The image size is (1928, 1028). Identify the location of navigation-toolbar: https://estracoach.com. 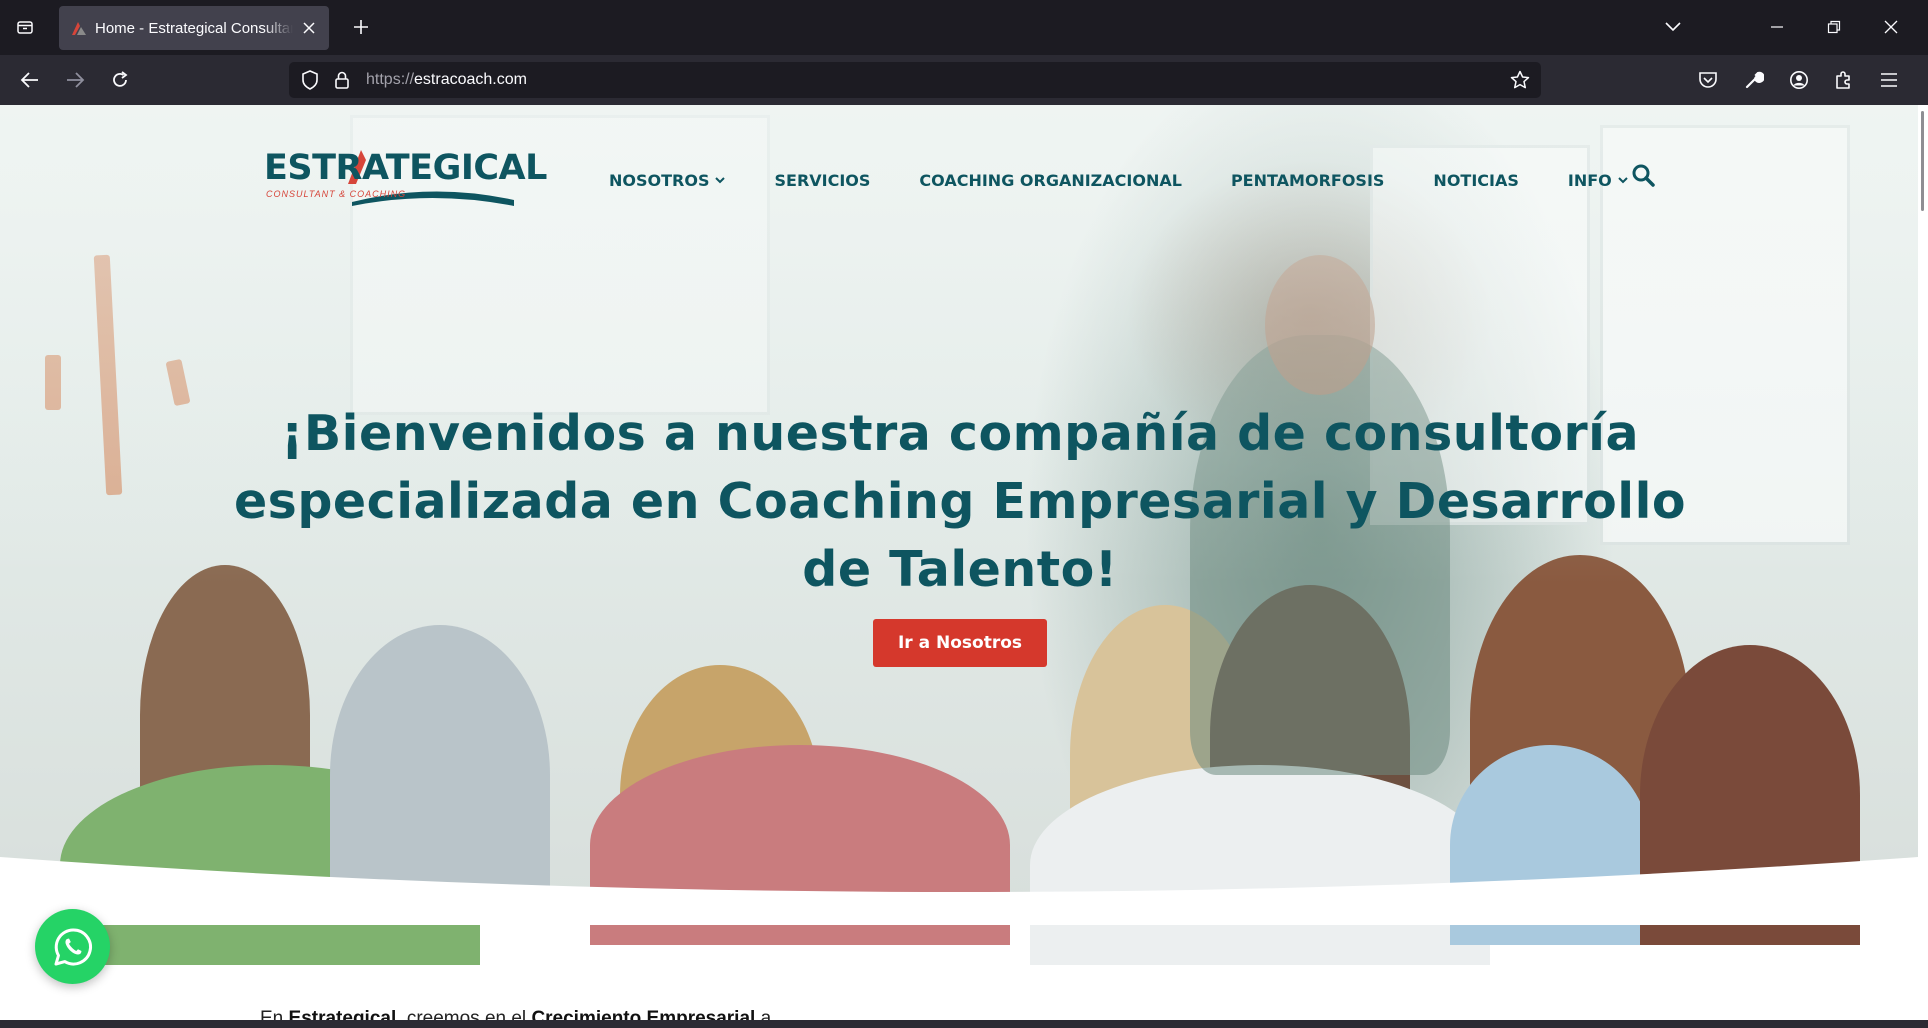
(964, 80).